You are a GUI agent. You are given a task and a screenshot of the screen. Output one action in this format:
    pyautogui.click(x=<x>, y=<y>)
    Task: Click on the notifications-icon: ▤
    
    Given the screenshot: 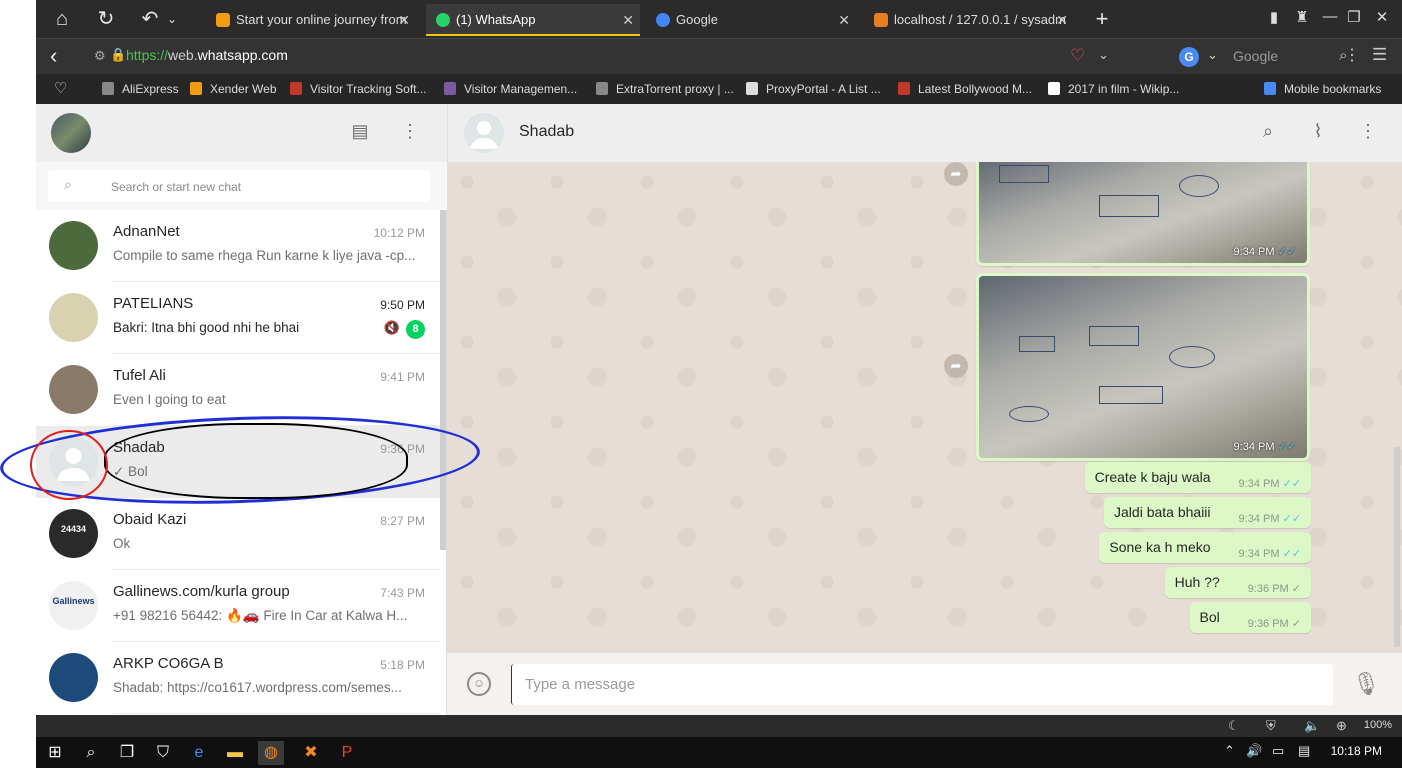 What is the action you would take?
    pyautogui.click(x=1304, y=751)
    